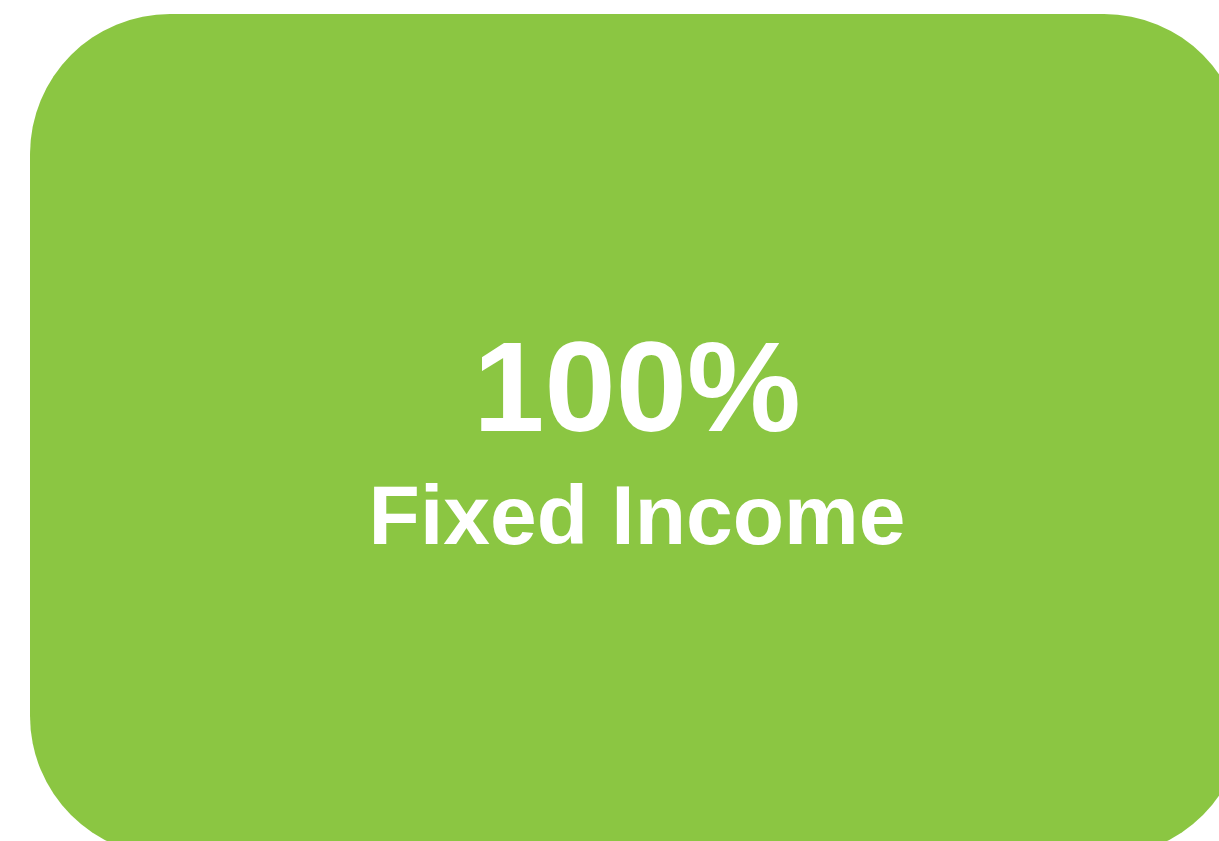 The image size is (1219, 841). What do you see at coordinates (637, 387) in the screenshot?
I see `percentage-value: 100%` at bounding box center [637, 387].